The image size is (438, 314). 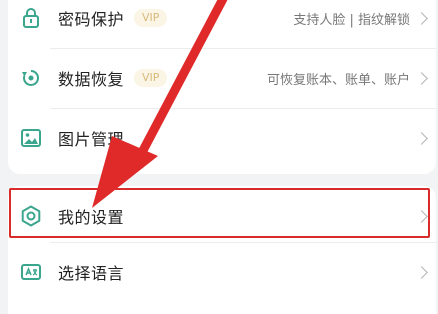 What do you see at coordinates (31, 18) in the screenshot?
I see `lock-icon` at bounding box center [31, 18].